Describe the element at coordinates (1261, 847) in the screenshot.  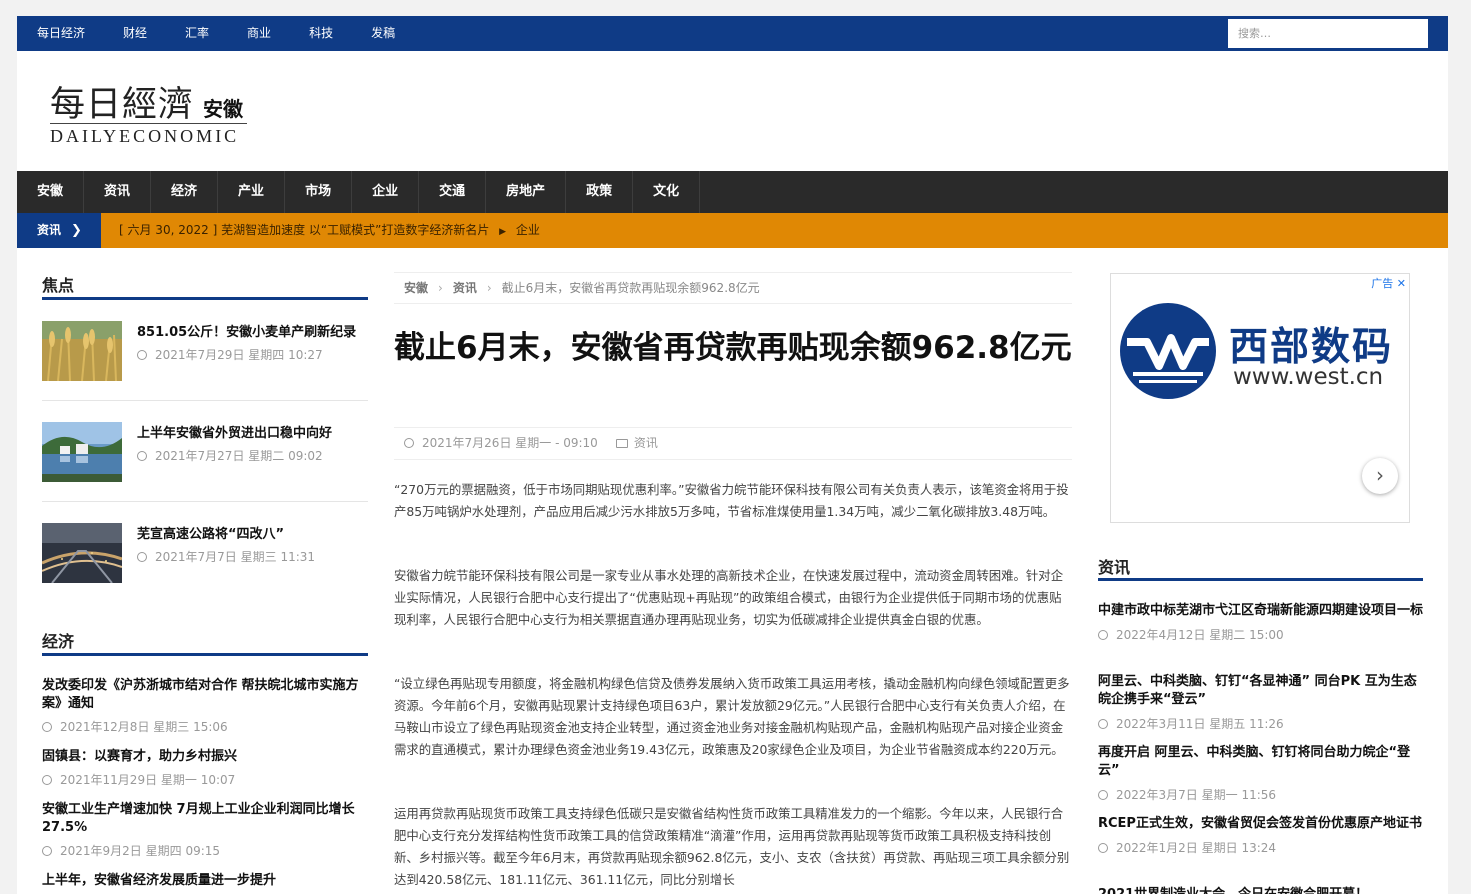
I see `news-item-date: 2022年1月2日 星期日 13:24` at that location.